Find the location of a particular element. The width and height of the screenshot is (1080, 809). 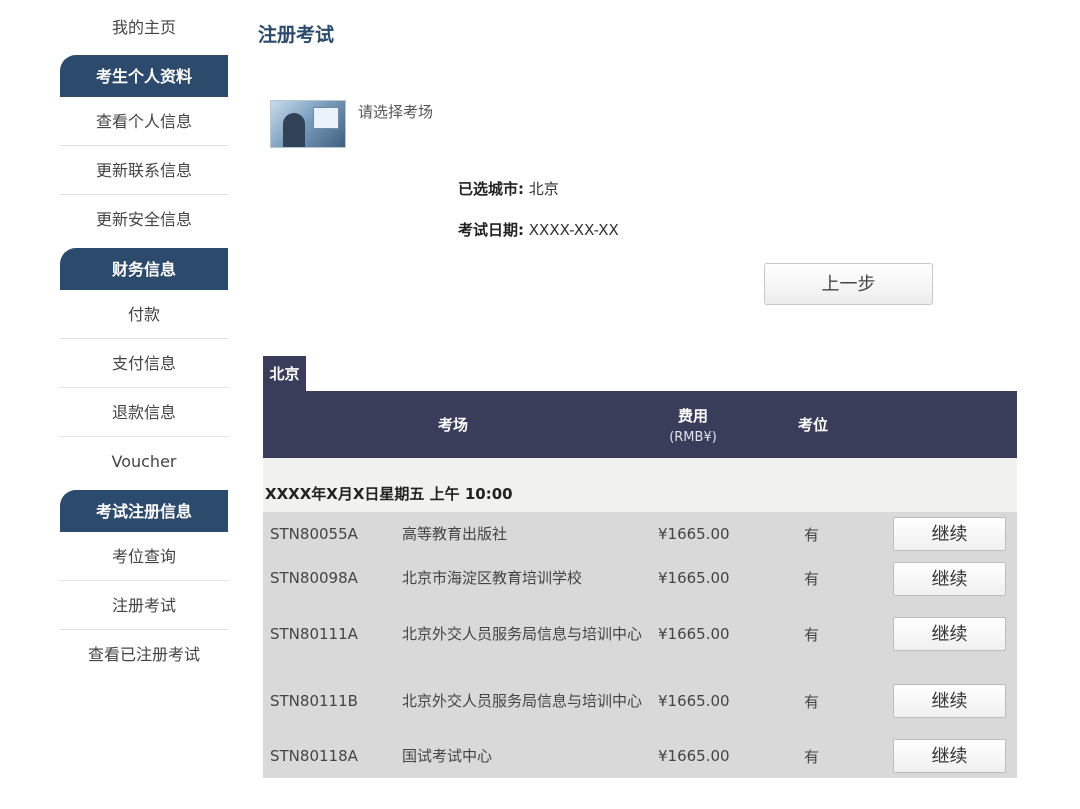

exam-date: 考试日期: XXXX-XX-XX is located at coordinates (538, 229).